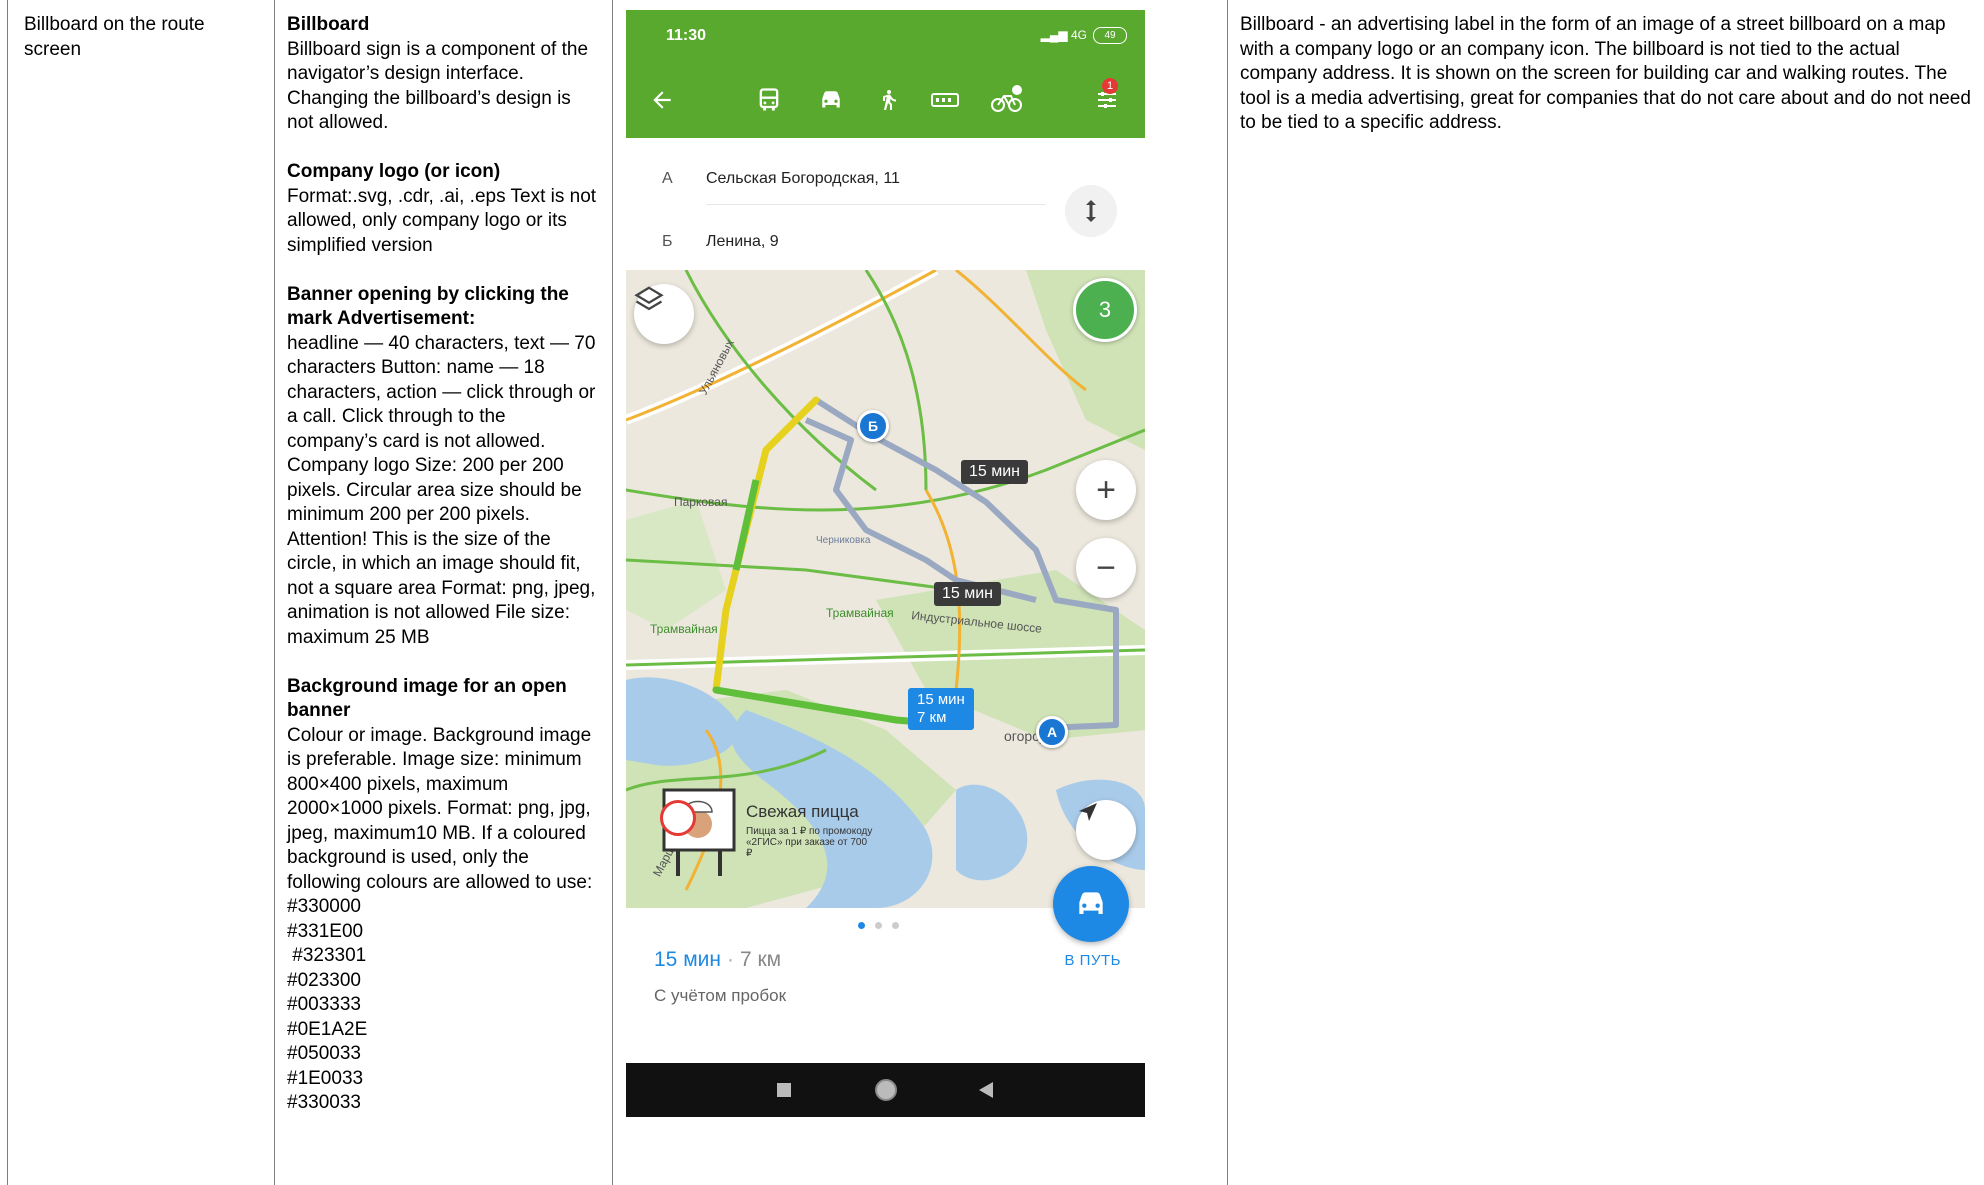  I want to click on color-code: #330033, so click(324, 1102).